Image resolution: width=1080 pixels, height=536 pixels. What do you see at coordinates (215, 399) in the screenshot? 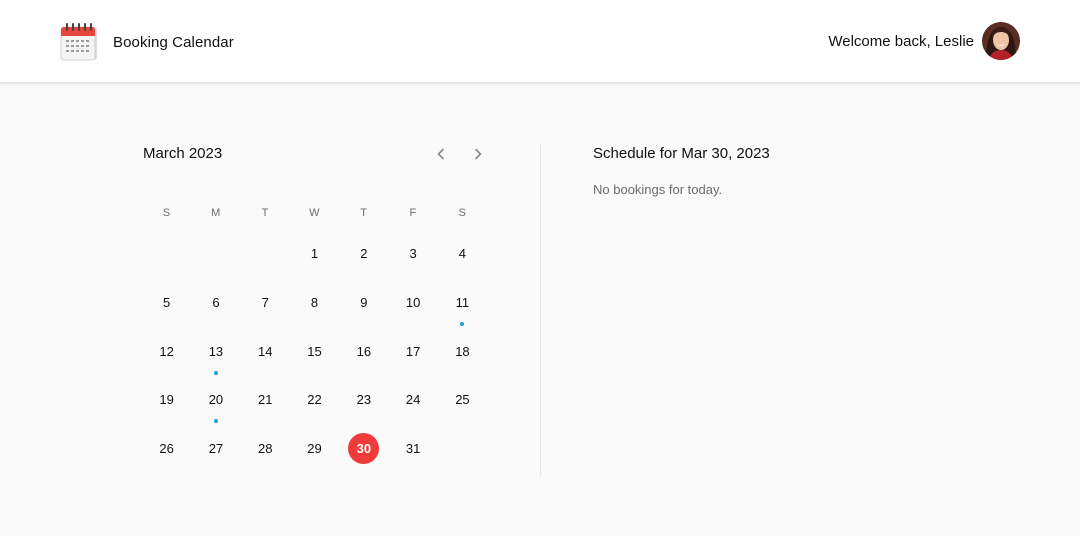
I see `day-button: 20` at bounding box center [215, 399].